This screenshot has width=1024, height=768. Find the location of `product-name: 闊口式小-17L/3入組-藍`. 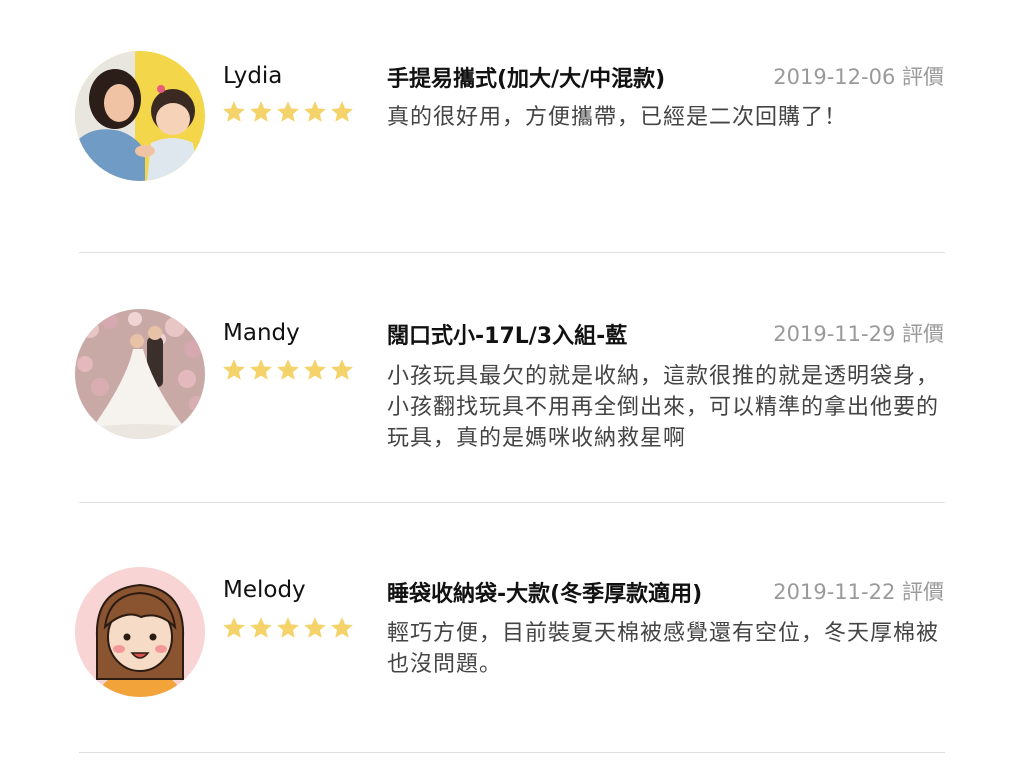

product-name: 闊口式小-17L/3入組-藍 is located at coordinates (507, 336).